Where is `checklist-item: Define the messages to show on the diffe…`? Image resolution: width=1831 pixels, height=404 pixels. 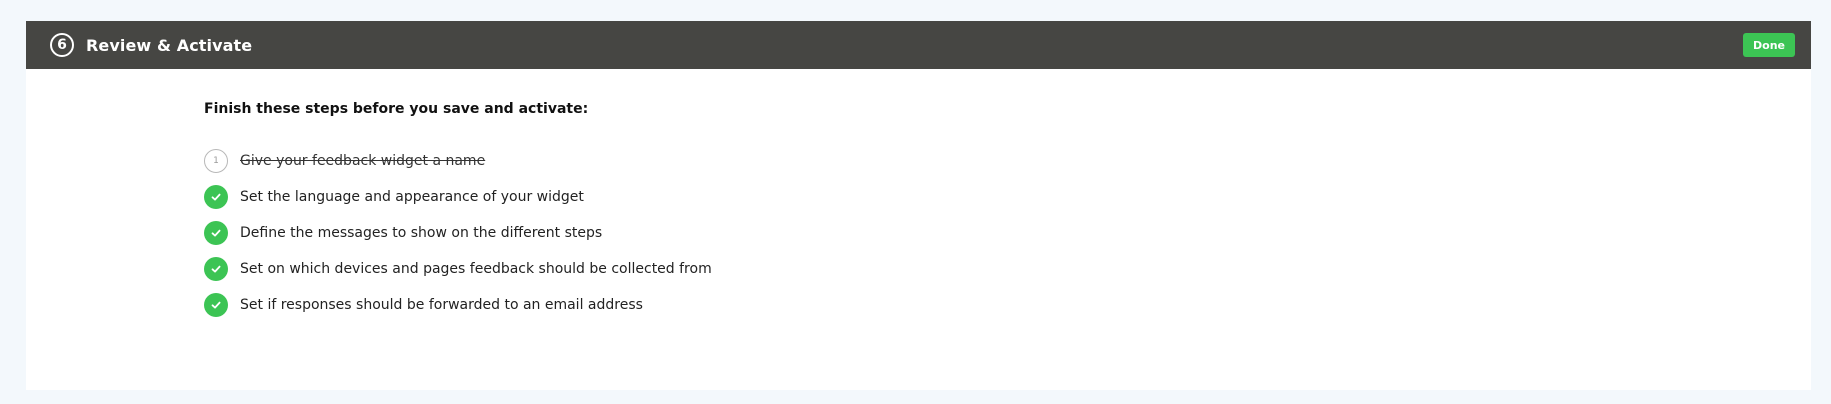
checklist-item: Define the messages to show on the diffe… is located at coordinates (458, 233).